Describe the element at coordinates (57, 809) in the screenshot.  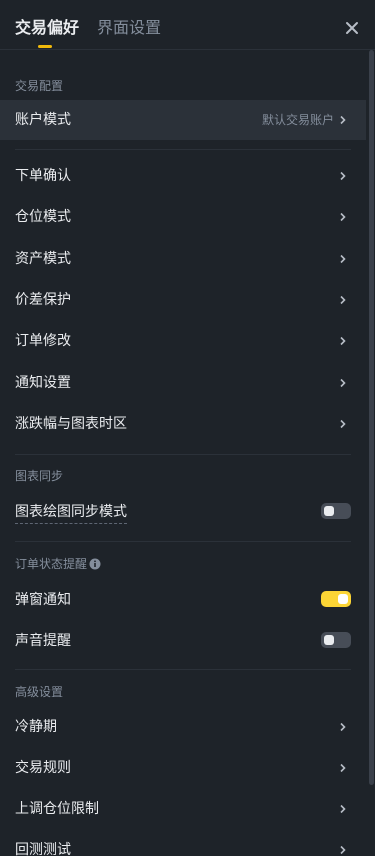
I see `settings-item-label: 上调仓位限制` at that location.